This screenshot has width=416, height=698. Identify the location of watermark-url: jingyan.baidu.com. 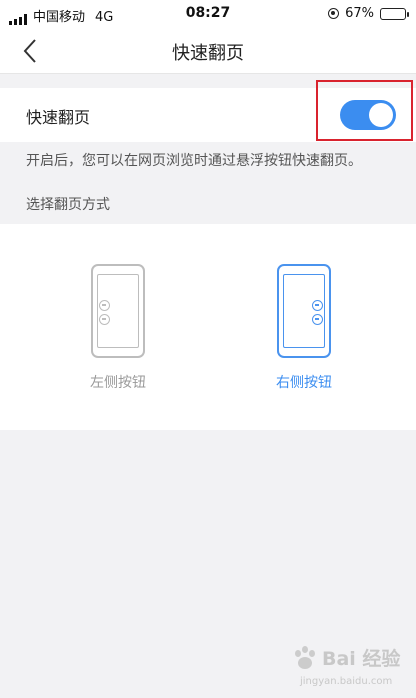
(346, 681).